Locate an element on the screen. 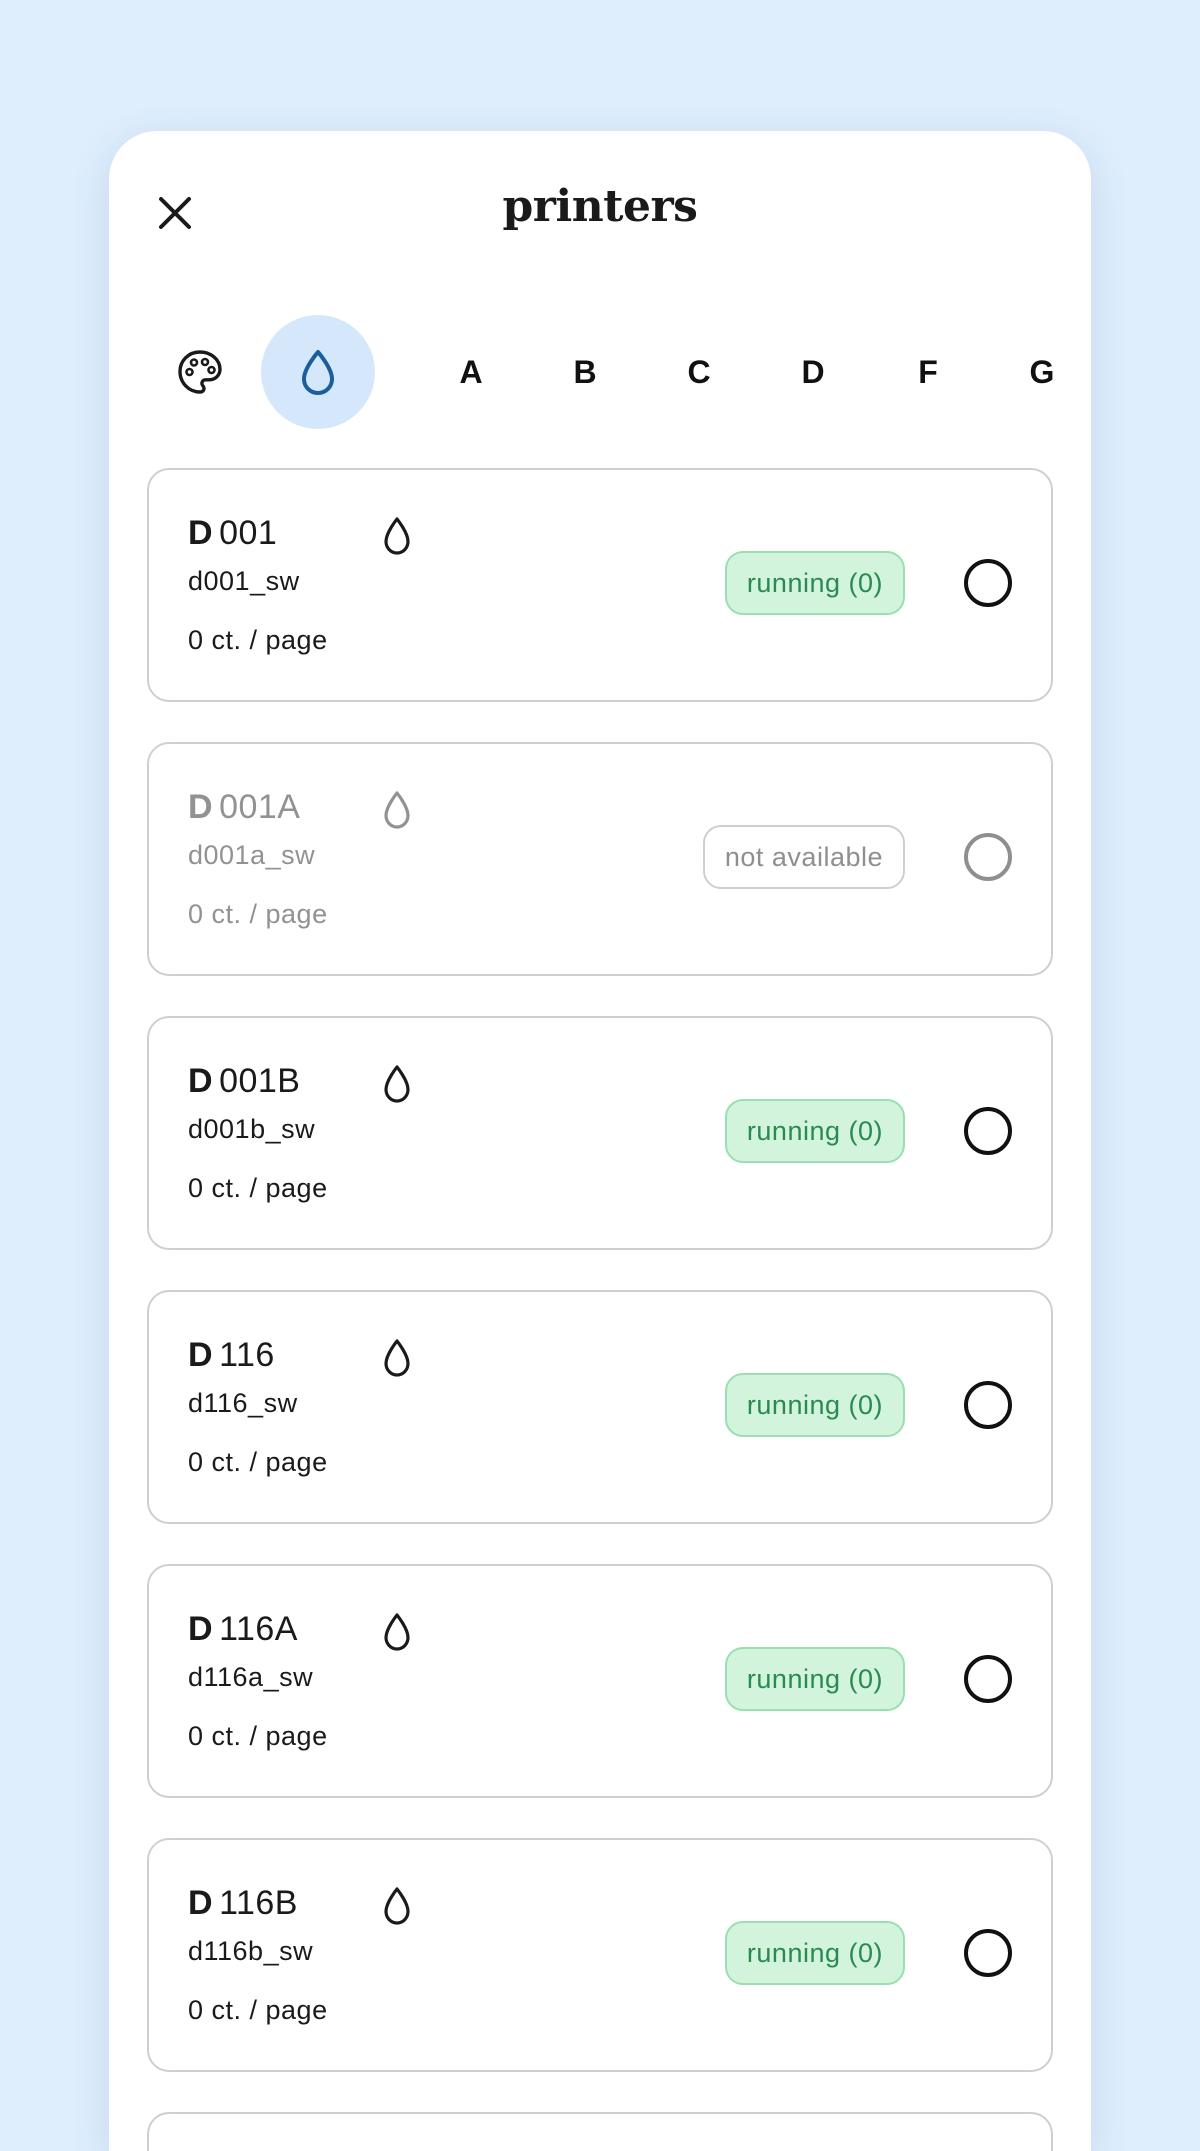  printer-name: D 116A is located at coordinates (243, 1629).